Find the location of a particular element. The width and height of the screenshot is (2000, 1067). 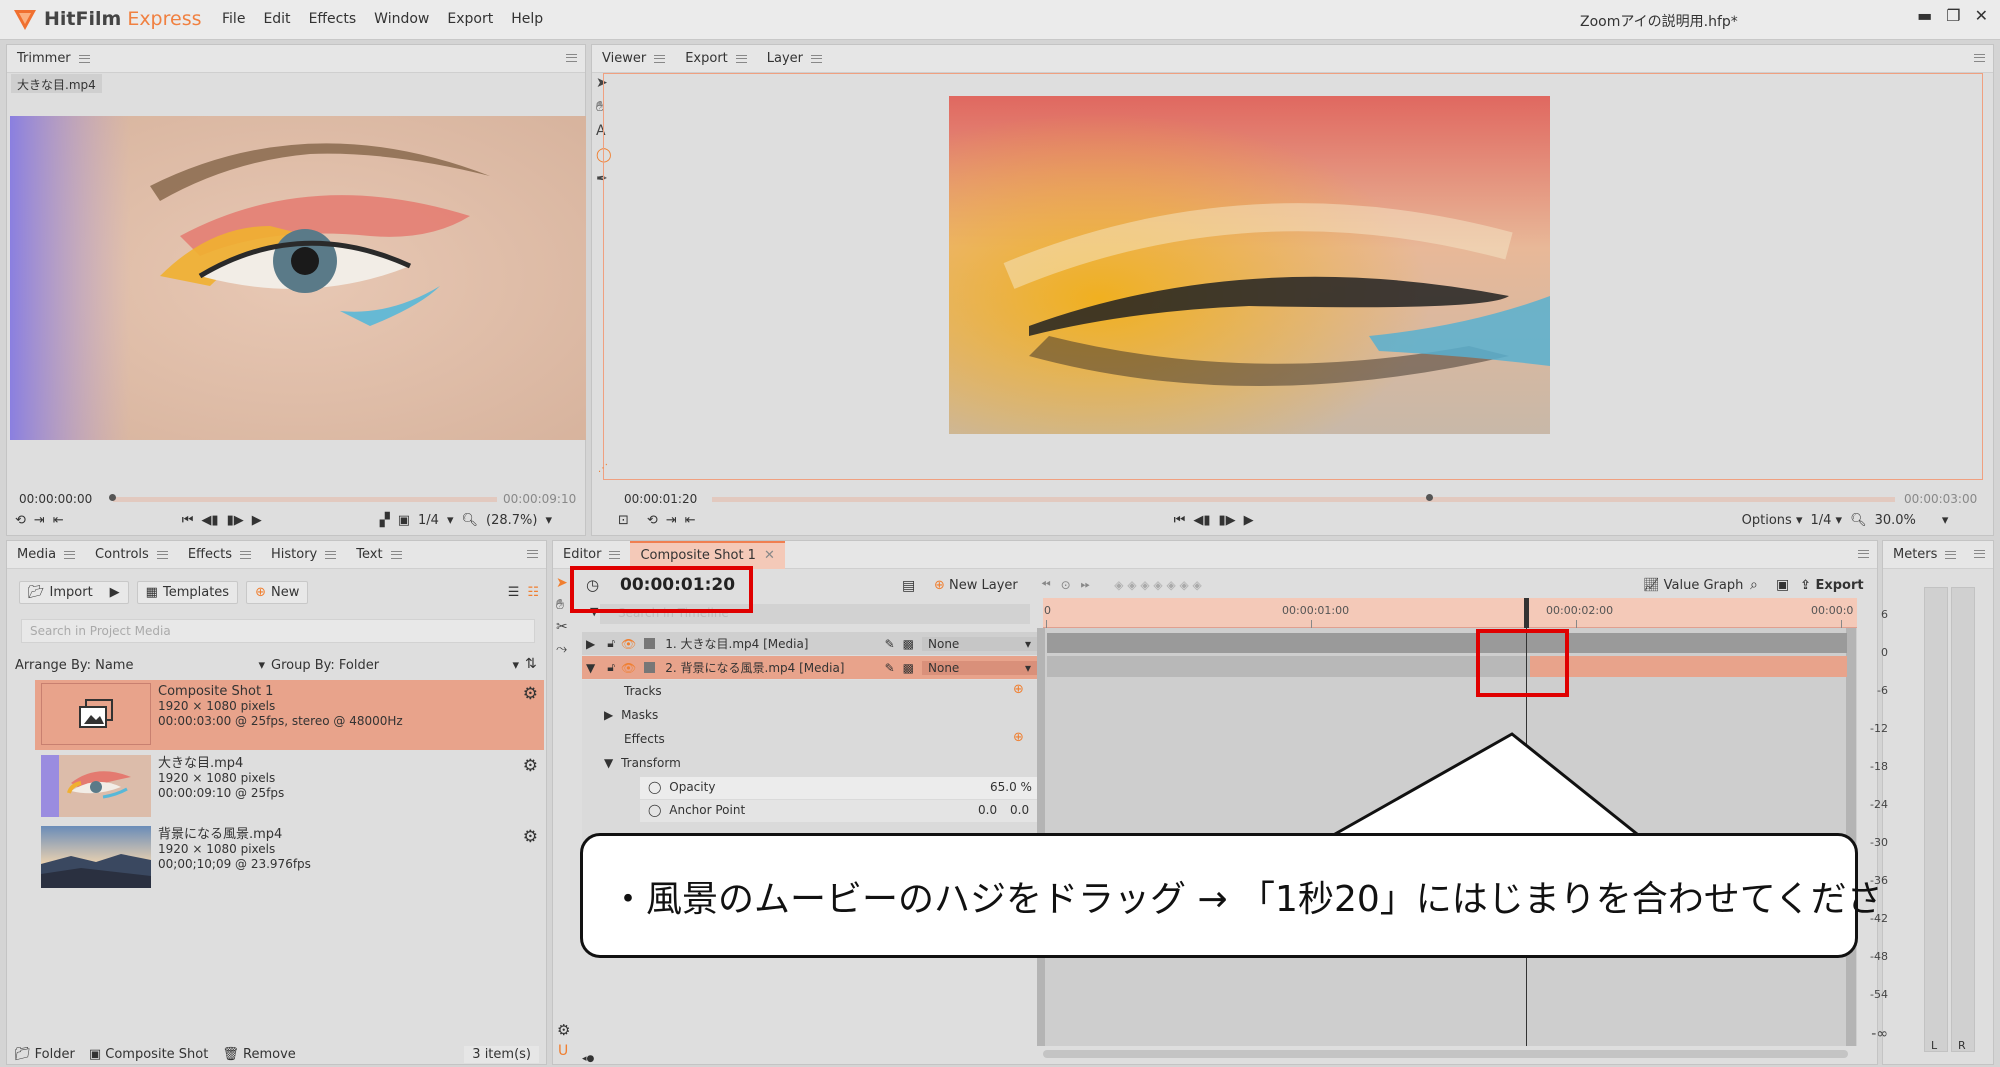

list-view-icon: ☰ is located at coordinates (514, 592).